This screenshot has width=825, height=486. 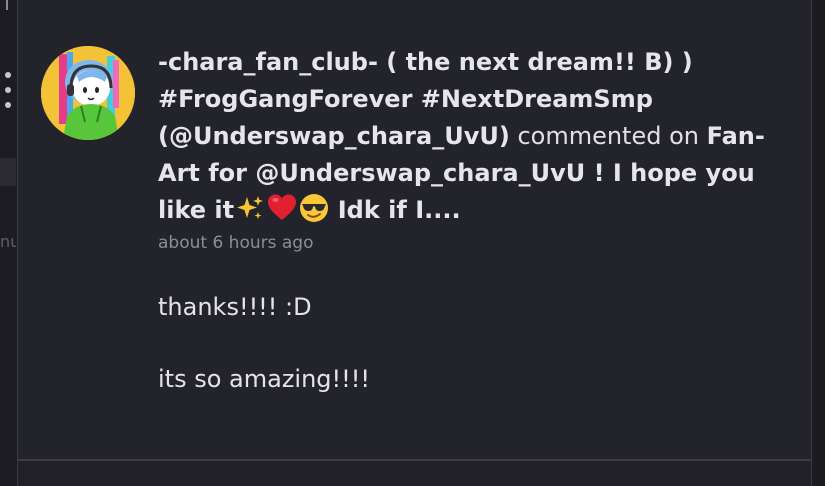 What do you see at coordinates (250, 207) in the screenshot?
I see `sparkles-emoji-icon` at bounding box center [250, 207].